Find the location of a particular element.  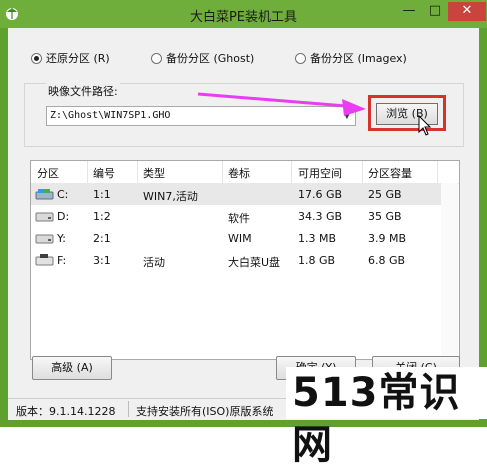

cell-free: 34.3 GB is located at coordinates (320, 216).